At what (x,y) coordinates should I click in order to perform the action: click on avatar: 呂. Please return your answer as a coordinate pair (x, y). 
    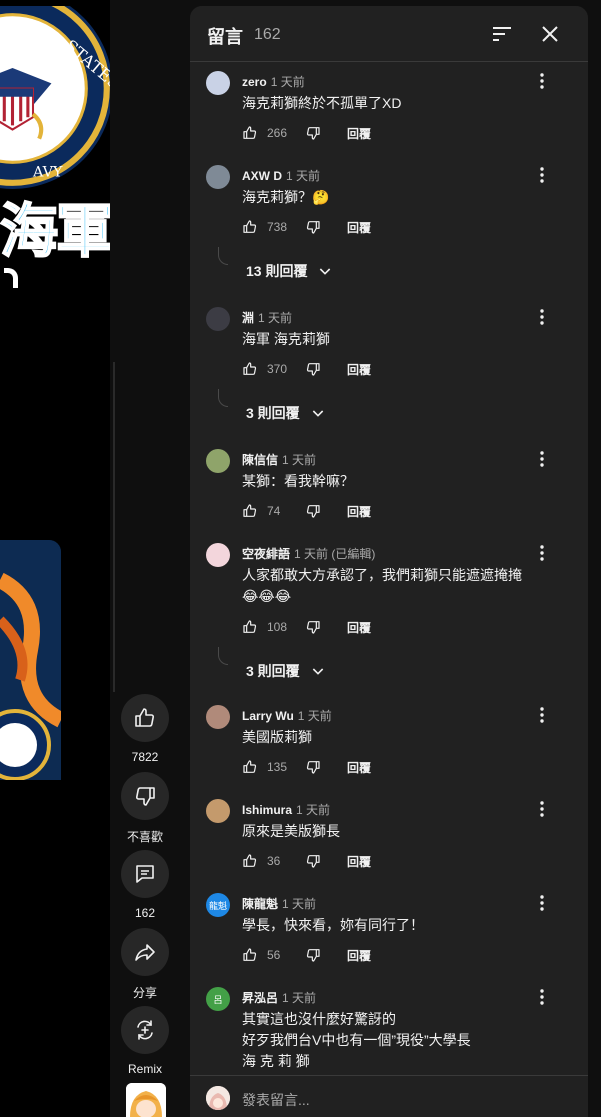
    Looking at the image, I should click on (218, 999).